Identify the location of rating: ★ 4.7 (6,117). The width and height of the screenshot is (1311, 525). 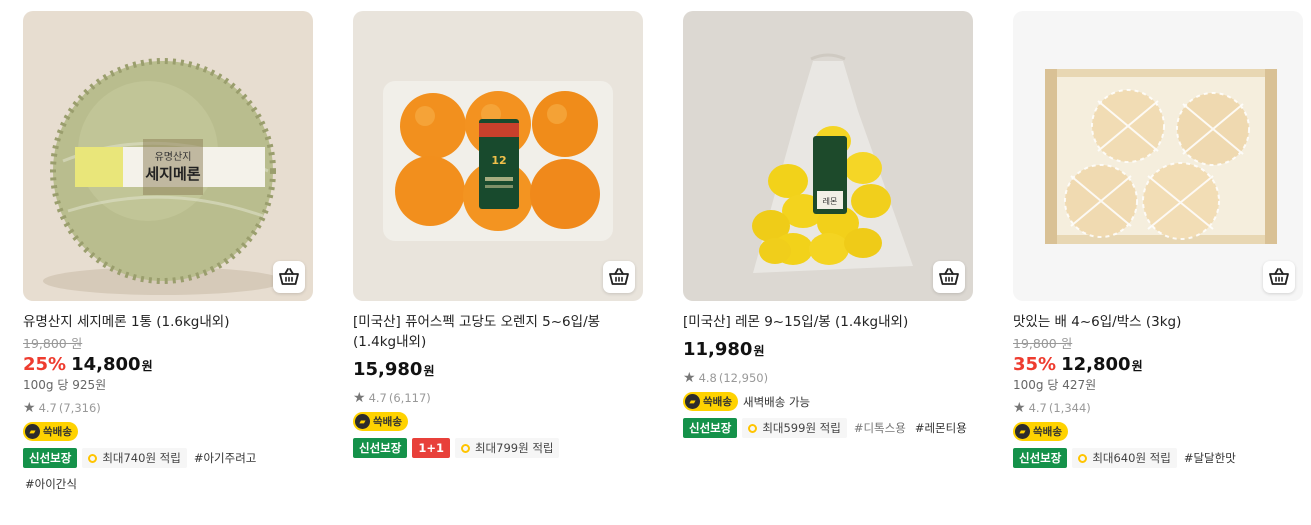
(498, 398).